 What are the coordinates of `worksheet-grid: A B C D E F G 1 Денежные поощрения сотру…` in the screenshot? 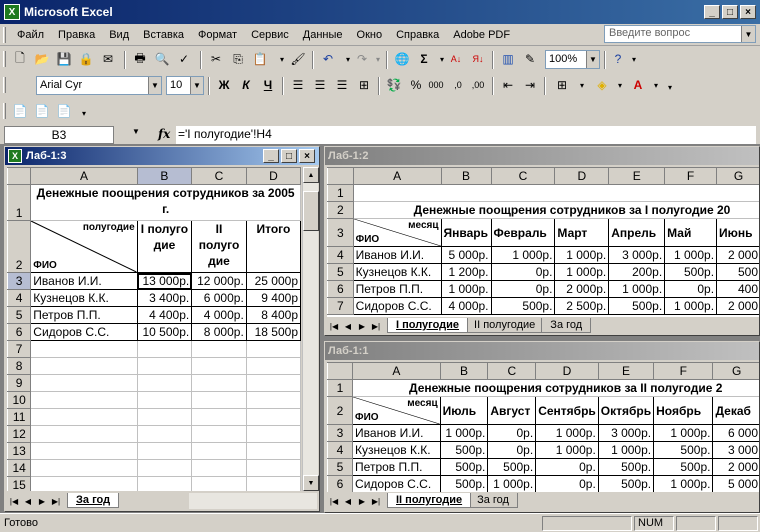 It's located at (543, 427).